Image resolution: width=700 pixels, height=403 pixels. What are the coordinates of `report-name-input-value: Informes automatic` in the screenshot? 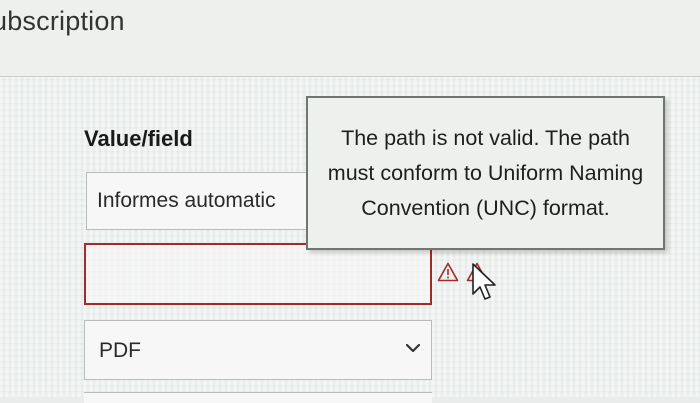 It's located at (186, 200).